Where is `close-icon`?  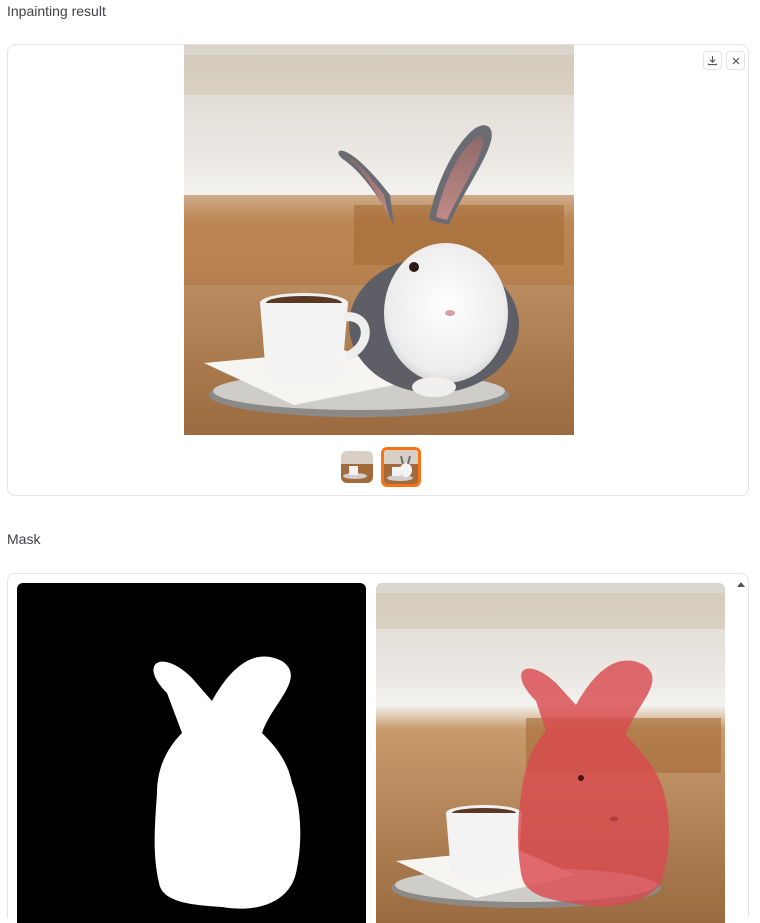 close-icon is located at coordinates (735, 60).